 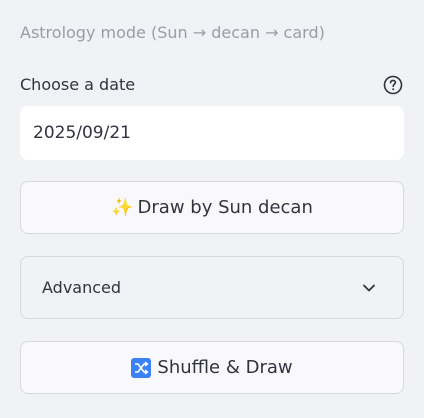 What do you see at coordinates (212, 287) in the screenshot?
I see `advanced-expander: Advanced` at bounding box center [212, 287].